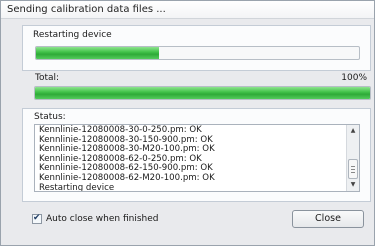 The image size is (375, 246). I want to click on auto-close-option: ✔ Auto close when finished, so click(95, 218).